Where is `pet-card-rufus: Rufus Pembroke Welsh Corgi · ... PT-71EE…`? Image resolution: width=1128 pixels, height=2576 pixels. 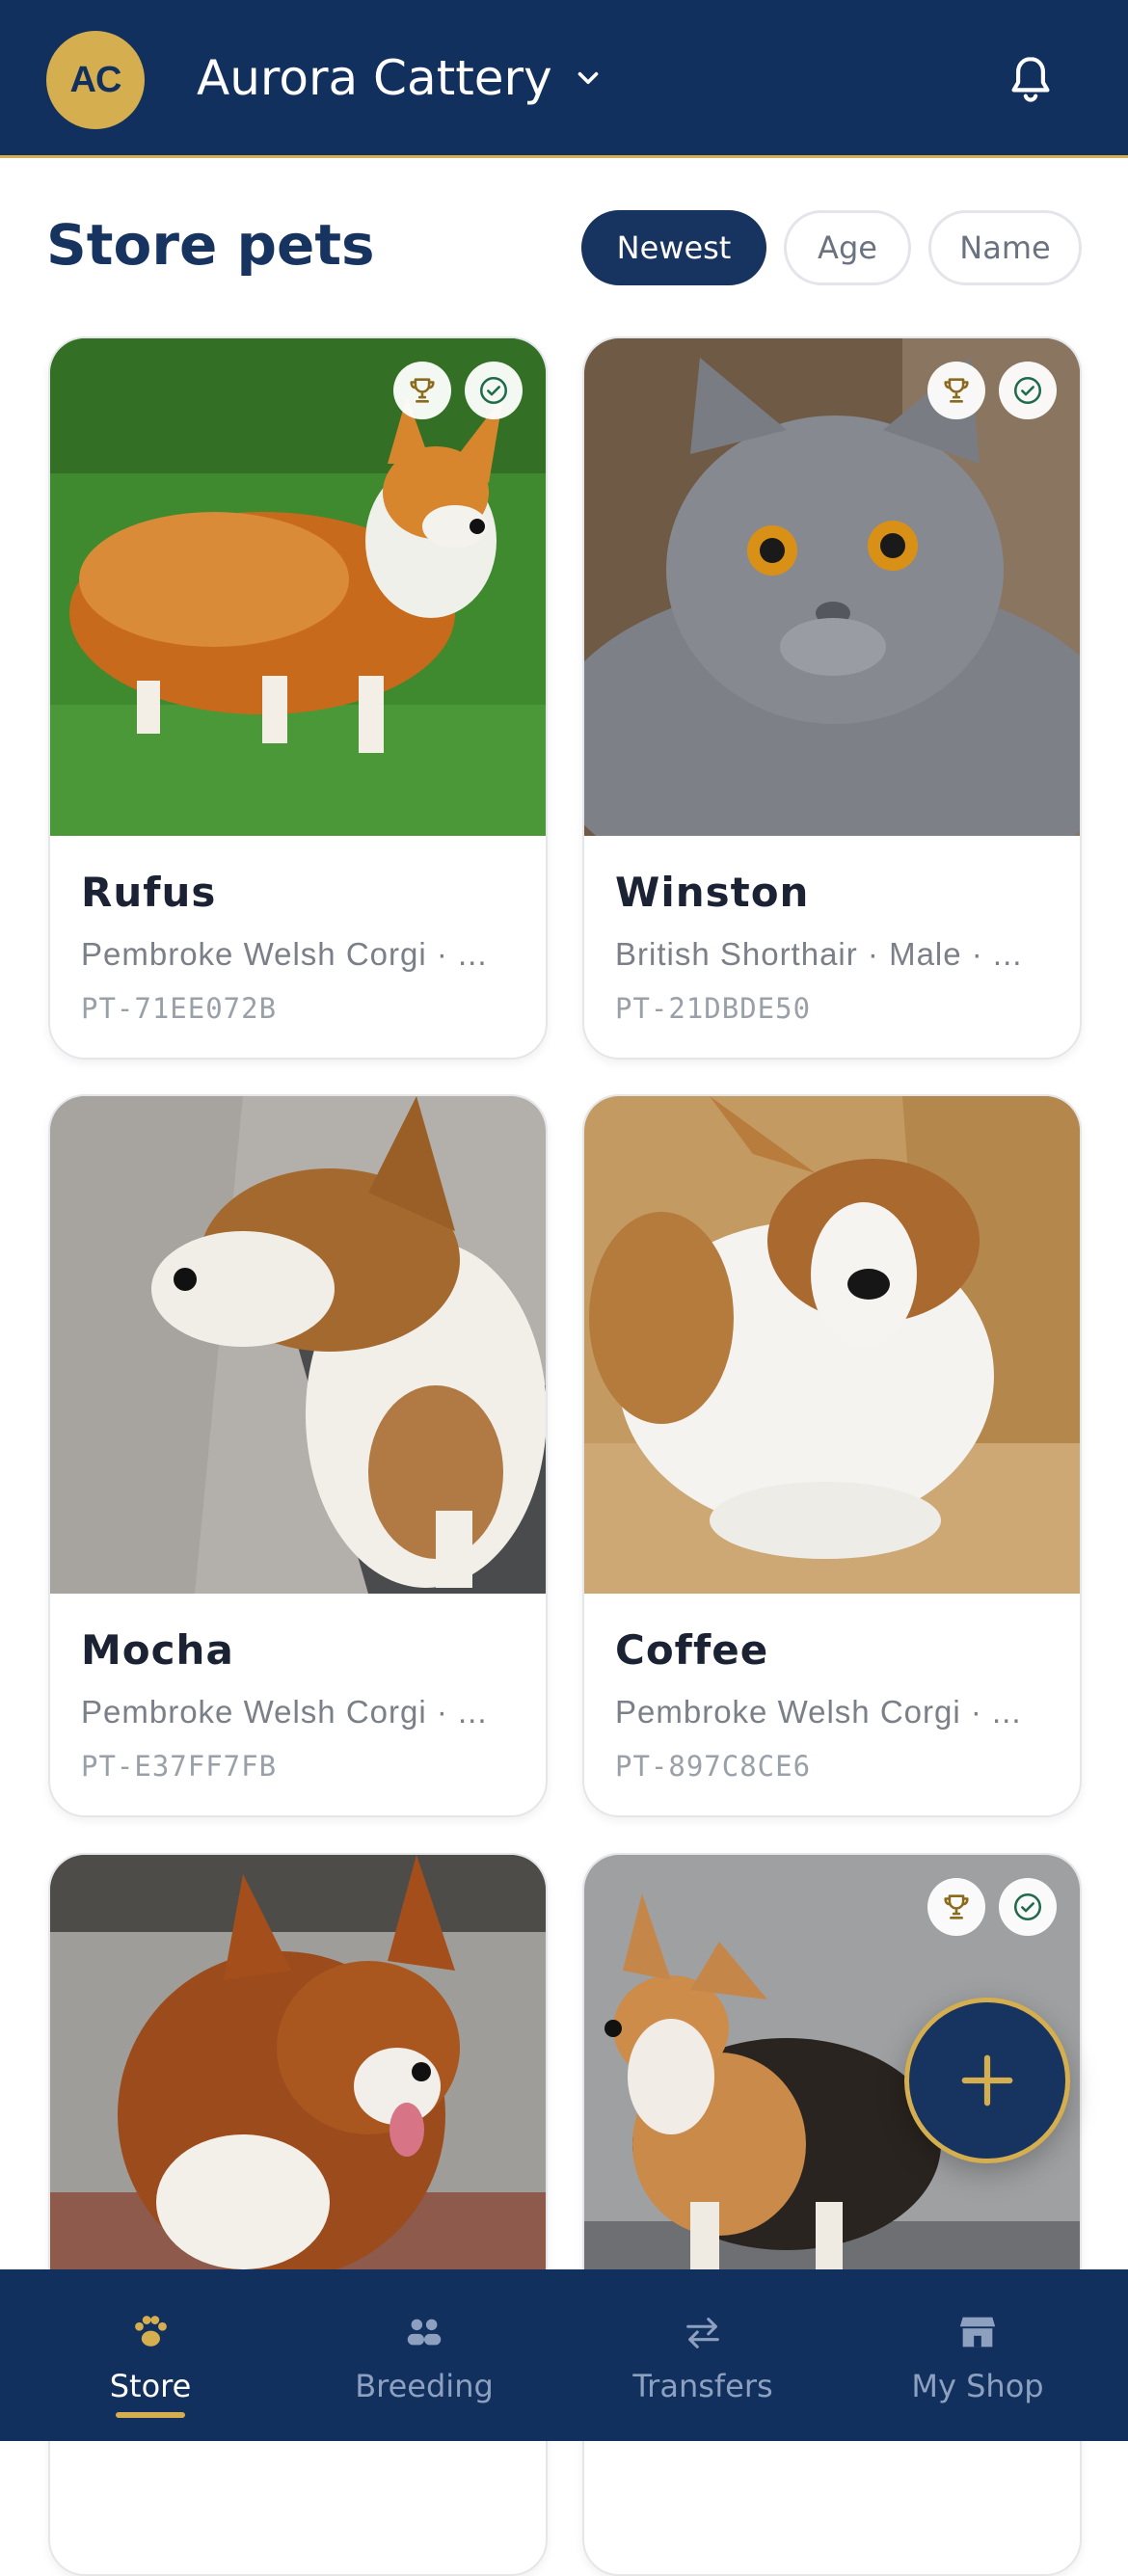
pet-card-rufus: Rufus Pembroke Welsh Corgi · ... PT-71EE… is located at coordinates (298, 698).